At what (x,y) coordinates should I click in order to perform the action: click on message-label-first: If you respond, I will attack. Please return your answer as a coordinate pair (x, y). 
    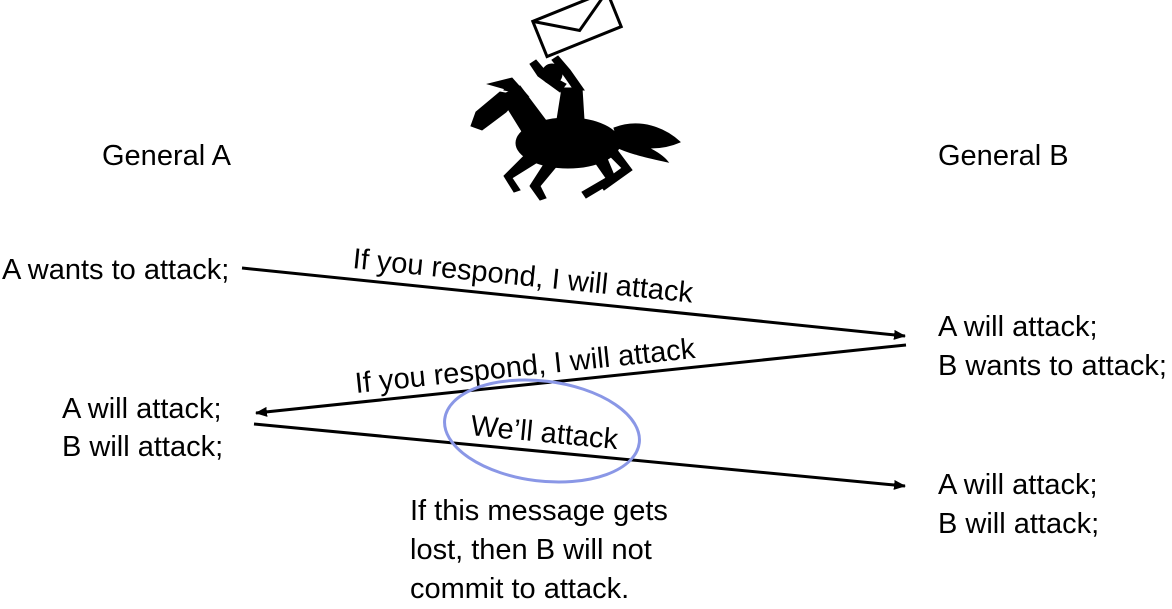
    Looking at the image, I should click on (523, 276).